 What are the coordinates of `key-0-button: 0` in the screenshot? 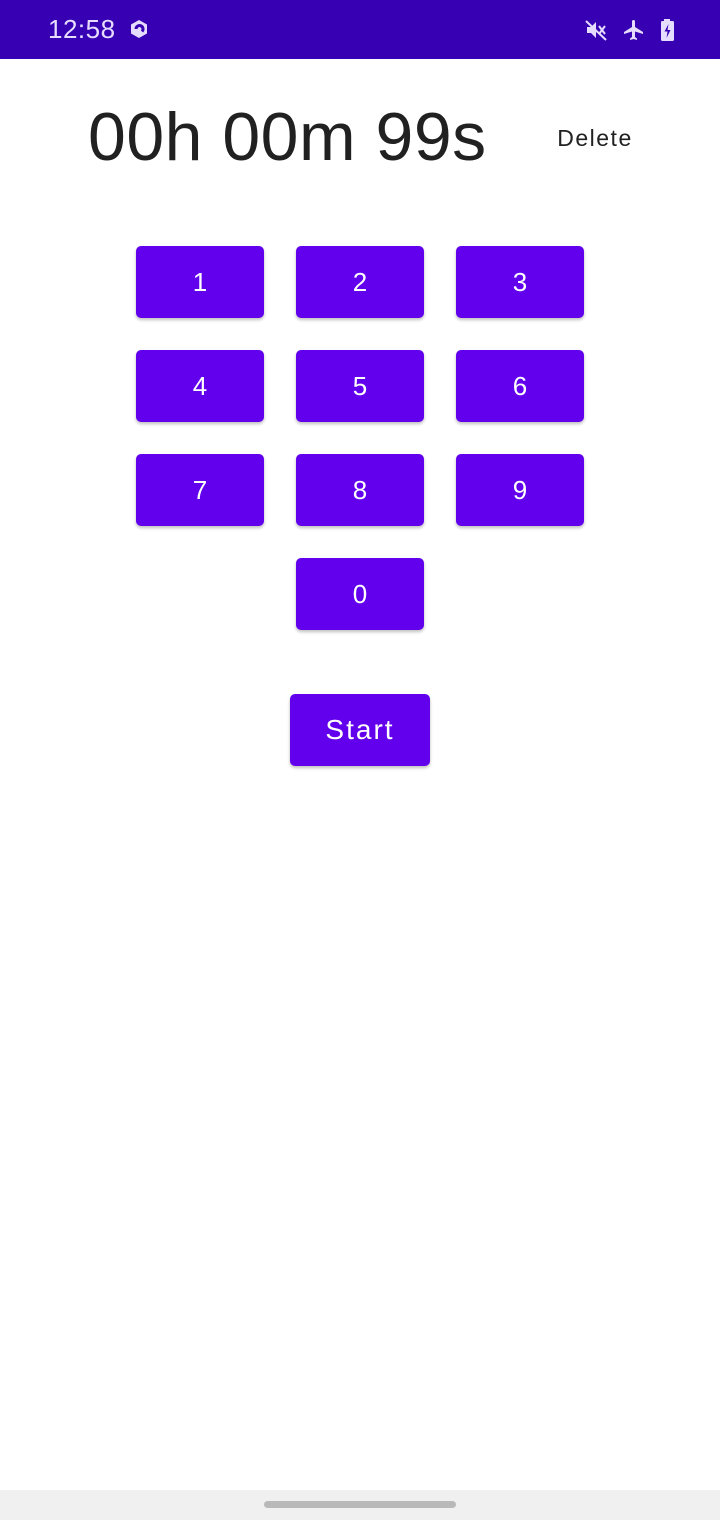 It's located at (360, 594).